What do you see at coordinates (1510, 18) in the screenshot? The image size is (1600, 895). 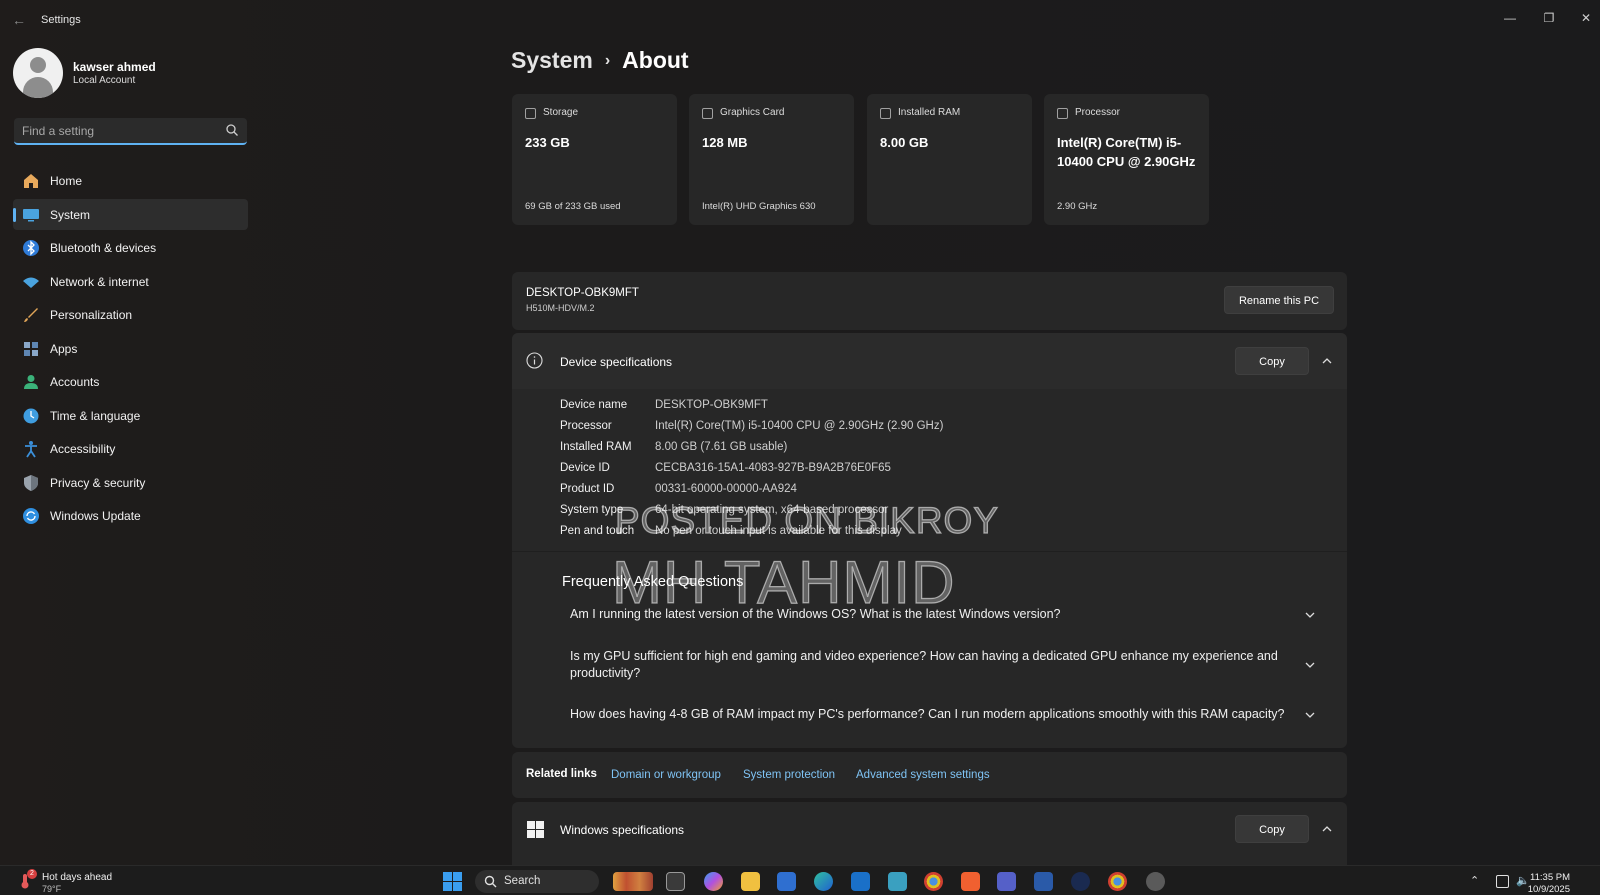 I see `minimize-button: —` at bounding box center [1510, 18].